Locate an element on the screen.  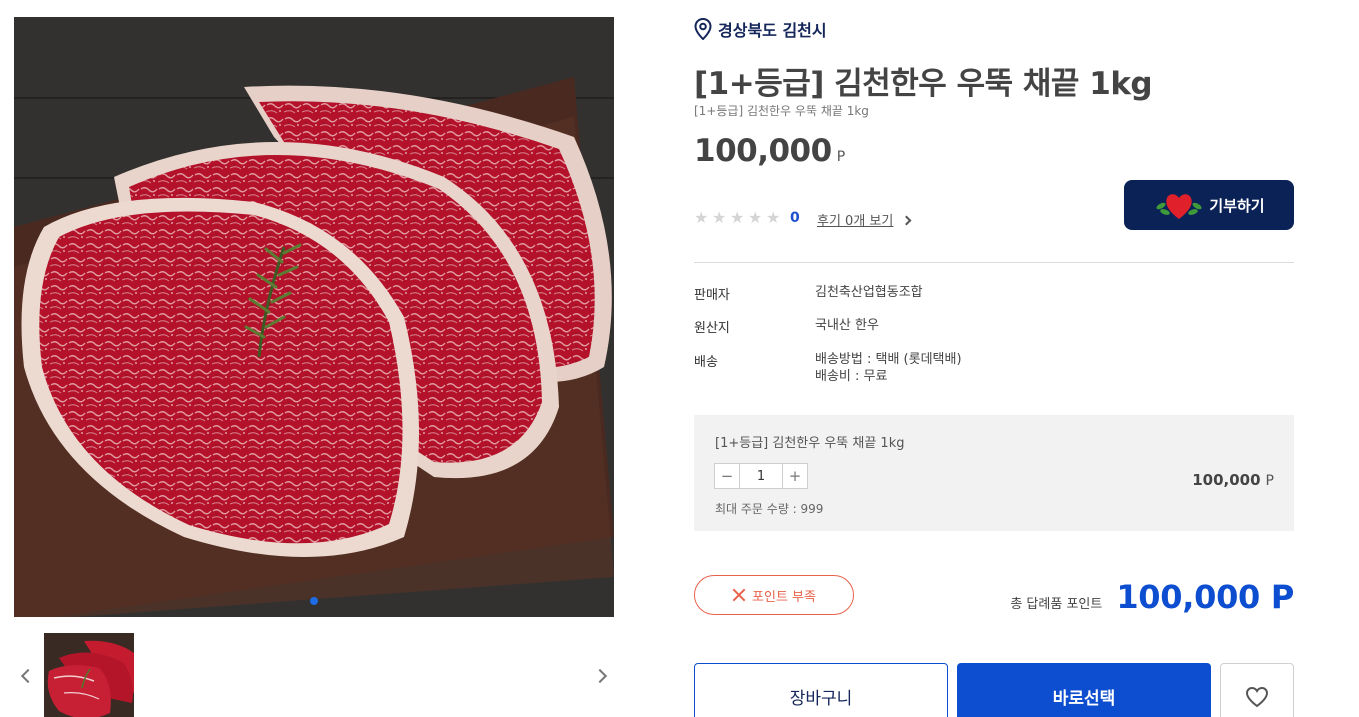
rating-count: 0 is located at coordinates (795, 217).